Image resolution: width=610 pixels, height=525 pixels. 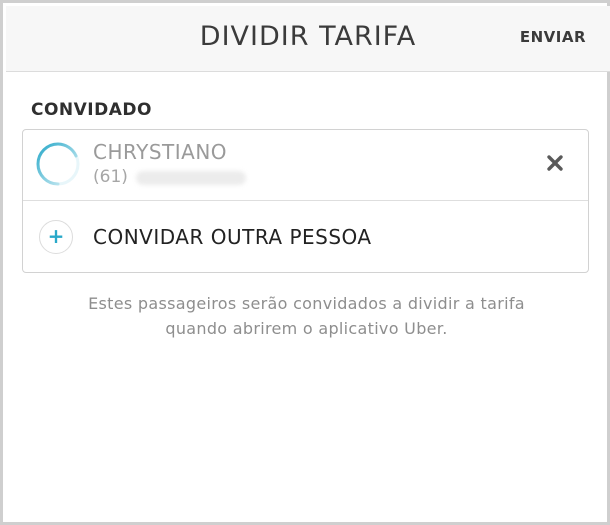 What do you see at coordinates (305, 165) in the screenshot?
I see `guest-row: CHRYSTIANO (61)` at bounding box center [305, 165].